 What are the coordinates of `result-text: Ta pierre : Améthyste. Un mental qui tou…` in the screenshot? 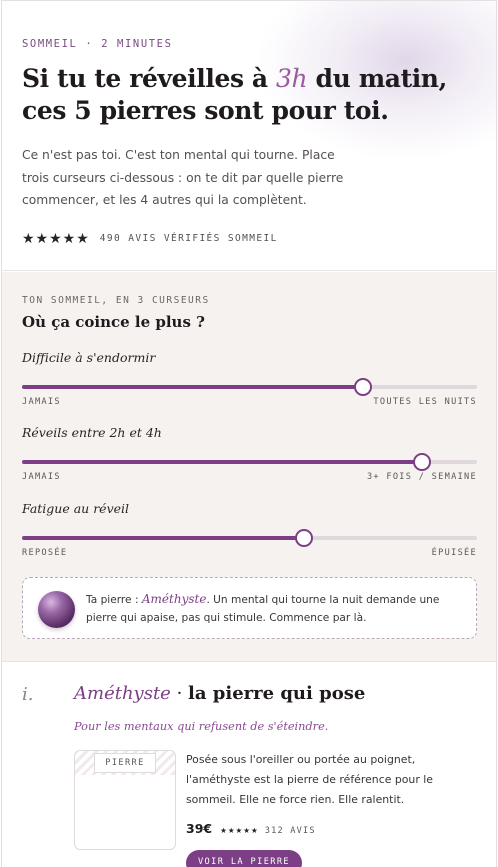 It's located at (276, 608).